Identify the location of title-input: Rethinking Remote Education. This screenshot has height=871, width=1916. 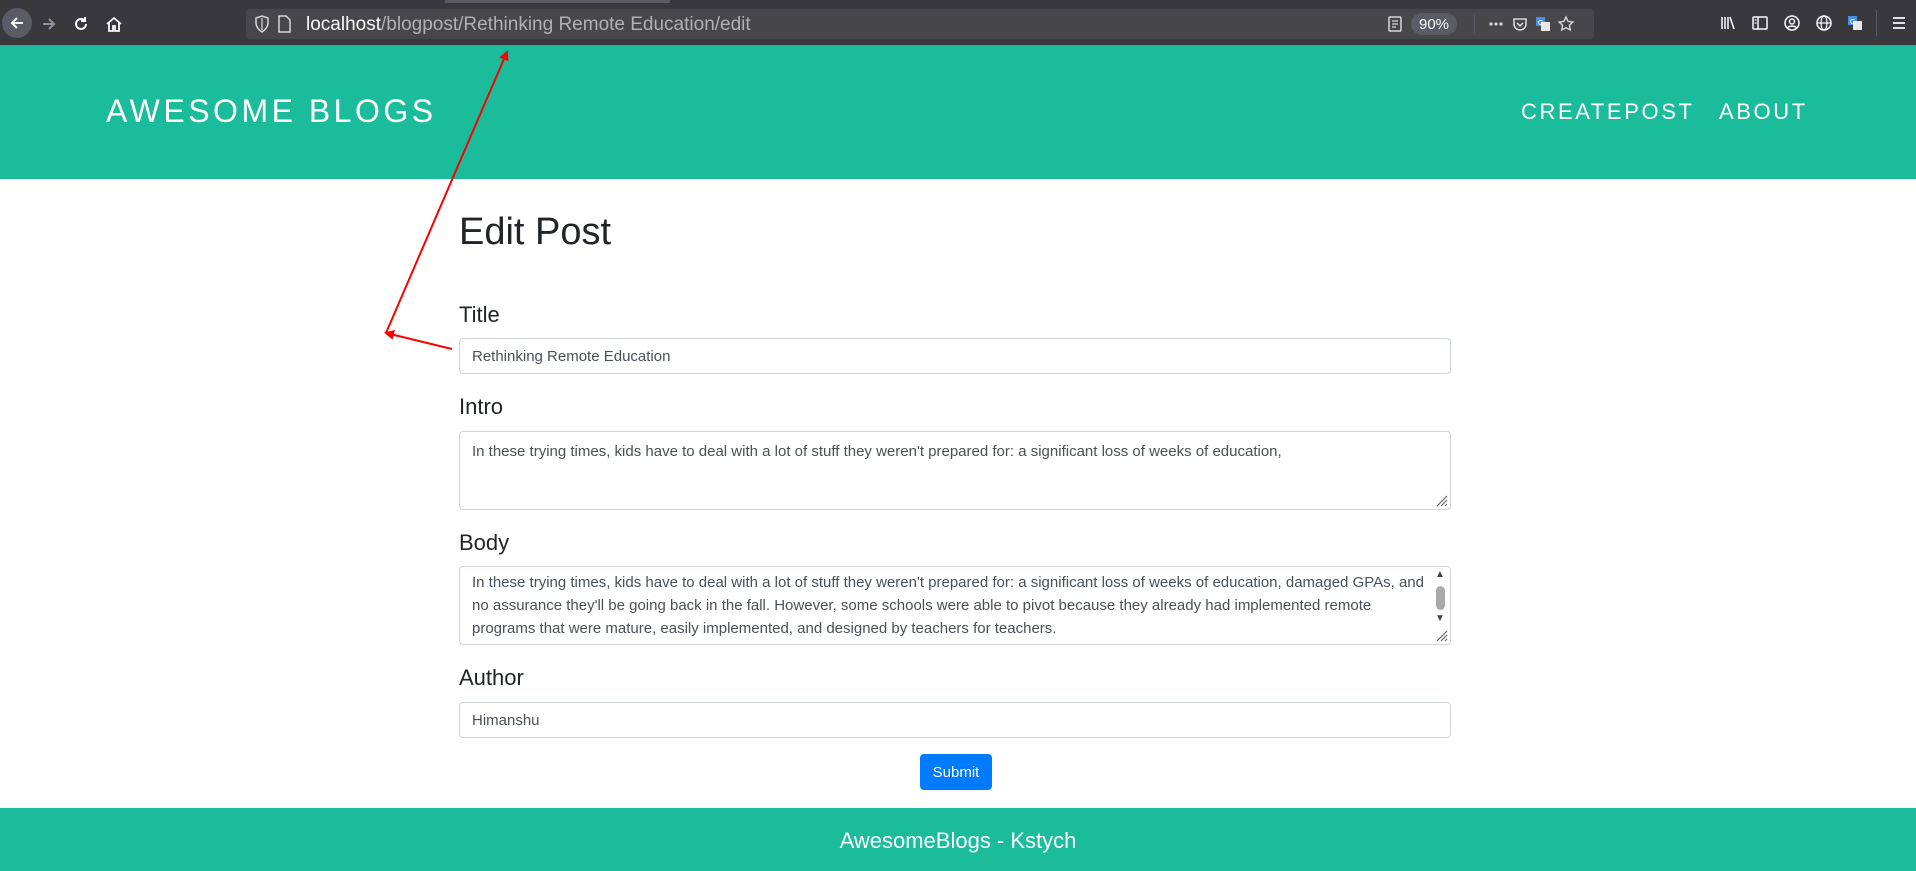
(955, 356).